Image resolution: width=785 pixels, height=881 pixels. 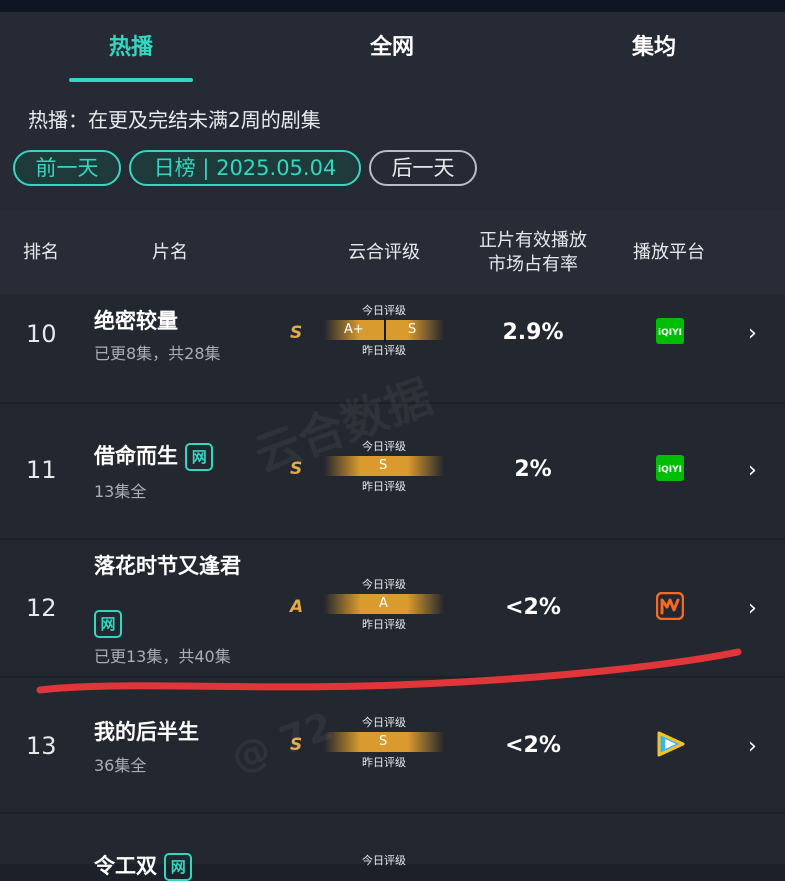 I want to click on gauge-center-grade: A, so click(x=383, y=603).